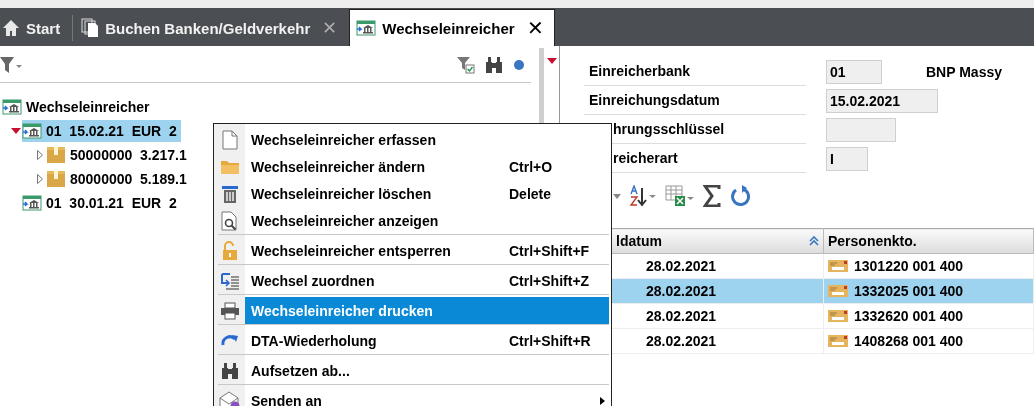 The width and height of the screenshot is (1034, 406). What do you see at coordinates (118, 179) in the screenshot?
I see `tree-item: 80000000 5.189.1` at bounding box center [118, 179].